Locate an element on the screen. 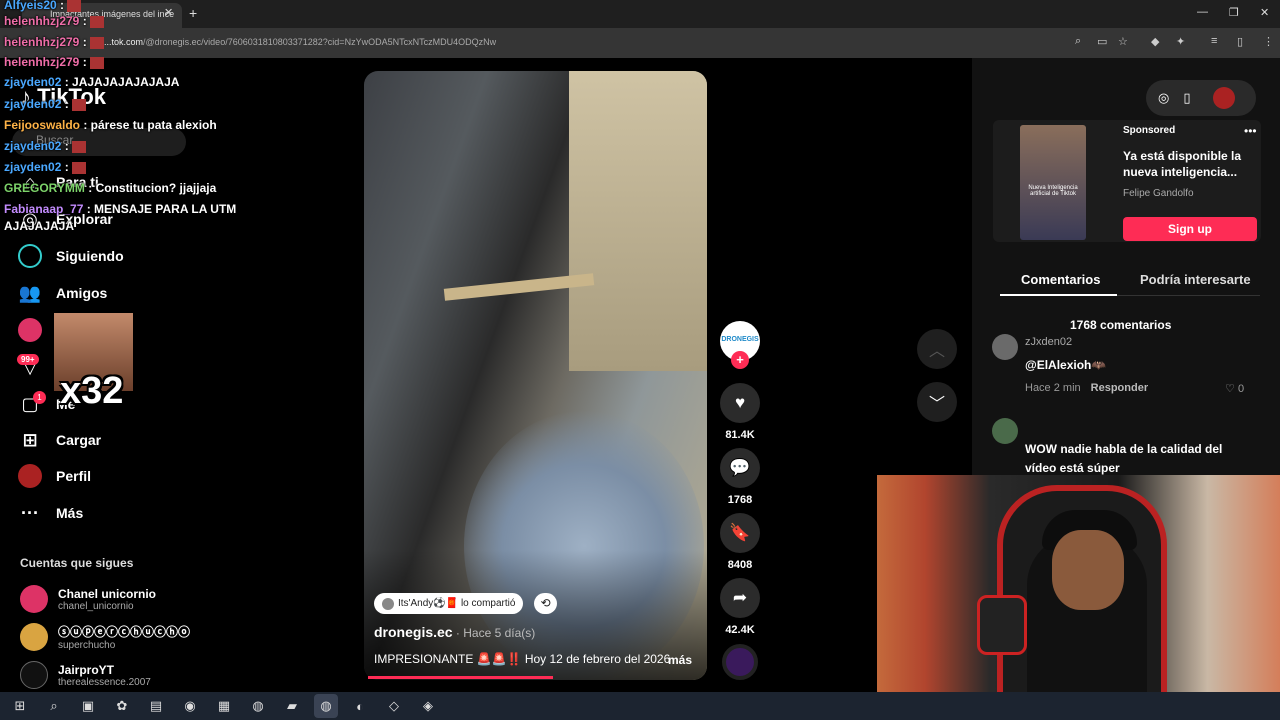  messages-badge: 1 is located at coordinates (39, 397).